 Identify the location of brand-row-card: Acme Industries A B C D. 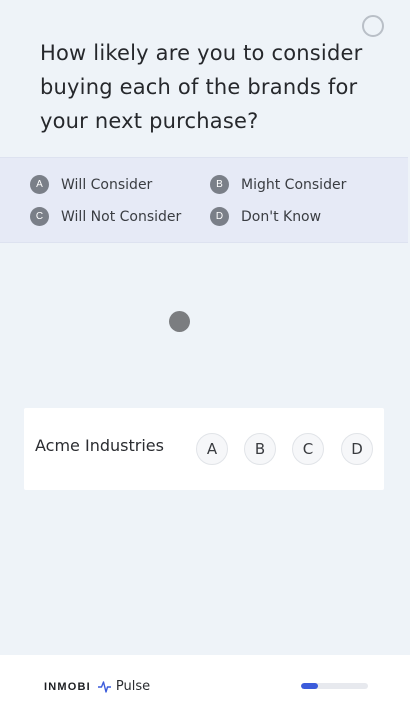
(204, 449).